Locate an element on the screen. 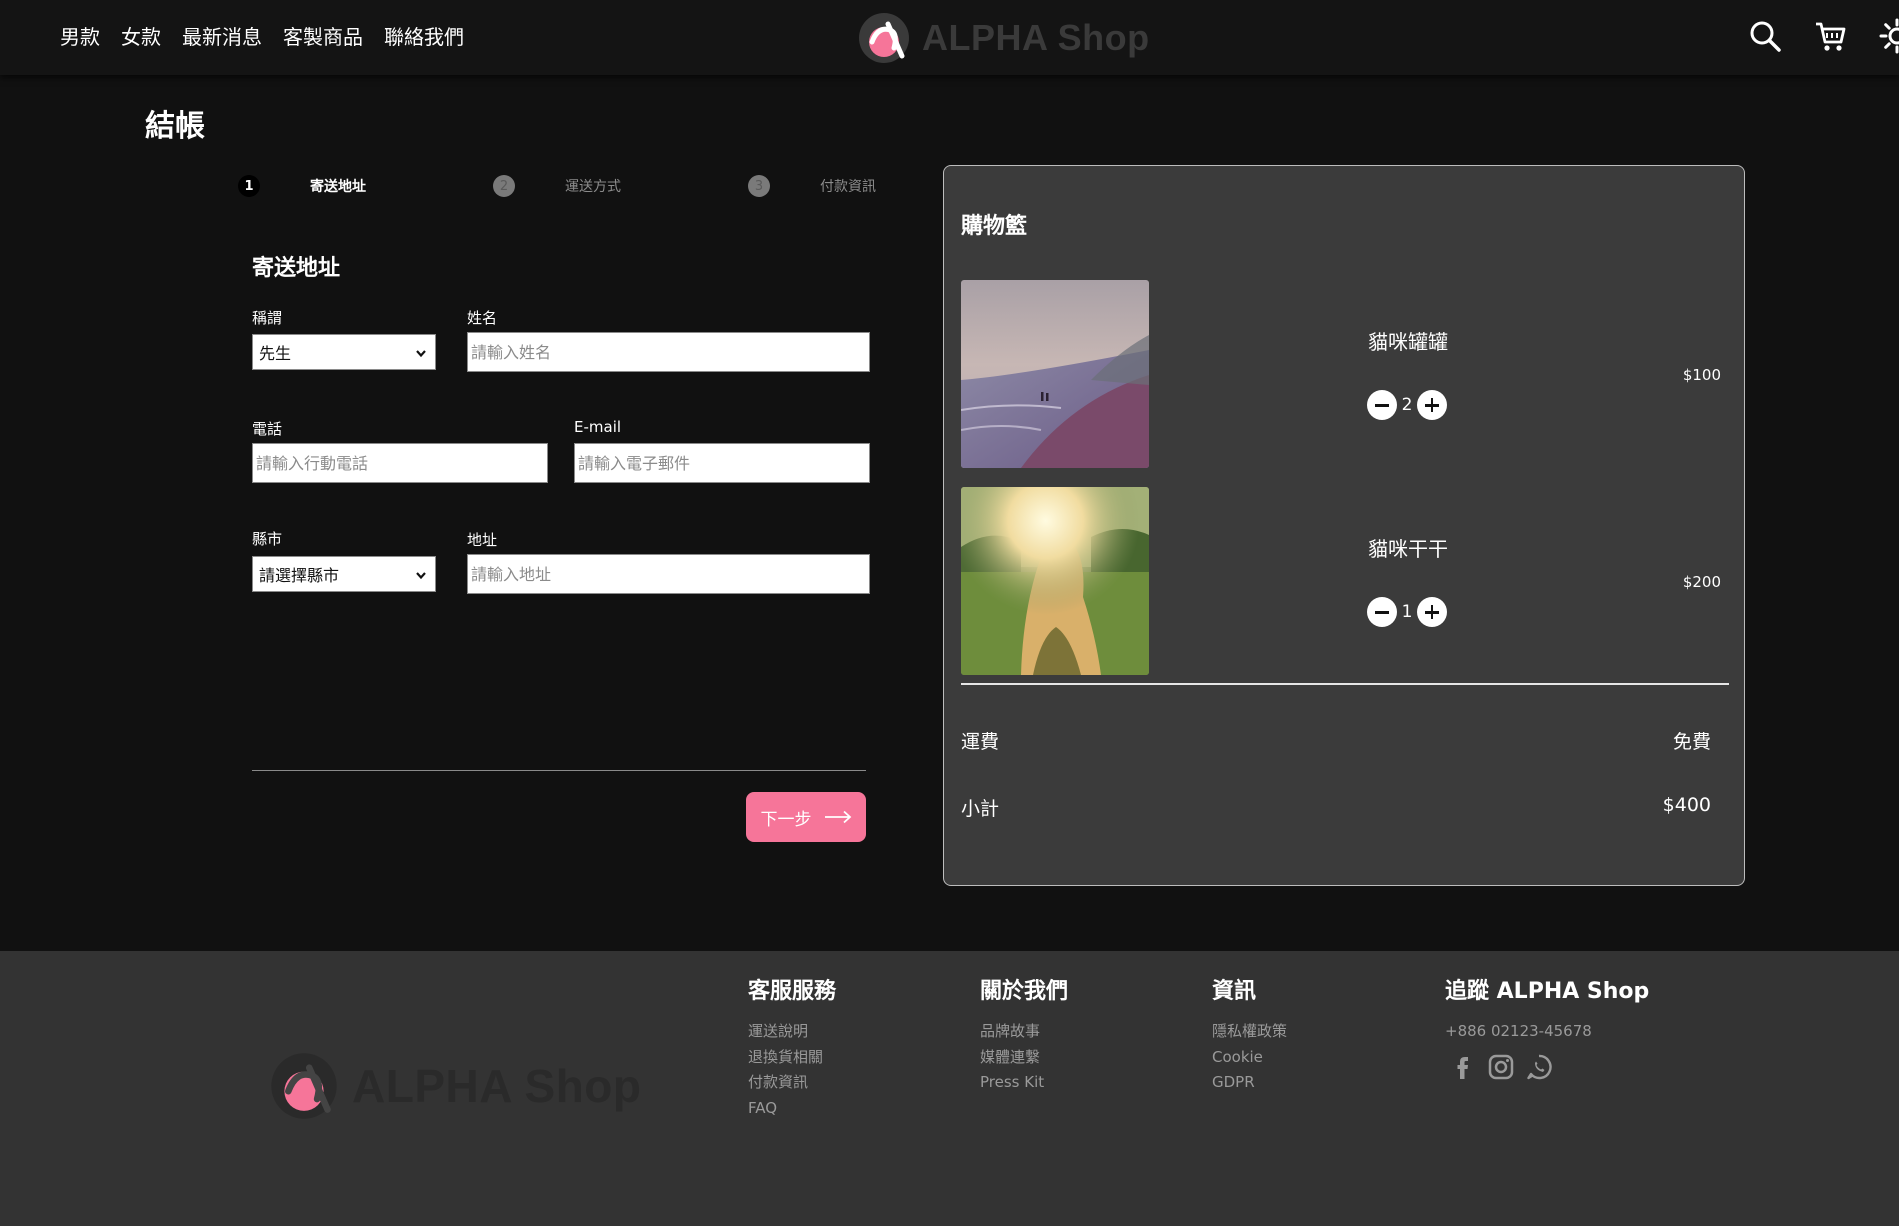 The height and width of the screenshot is (1226, 1899). step-label: 運送方式 is located at coordinates (593, 187).